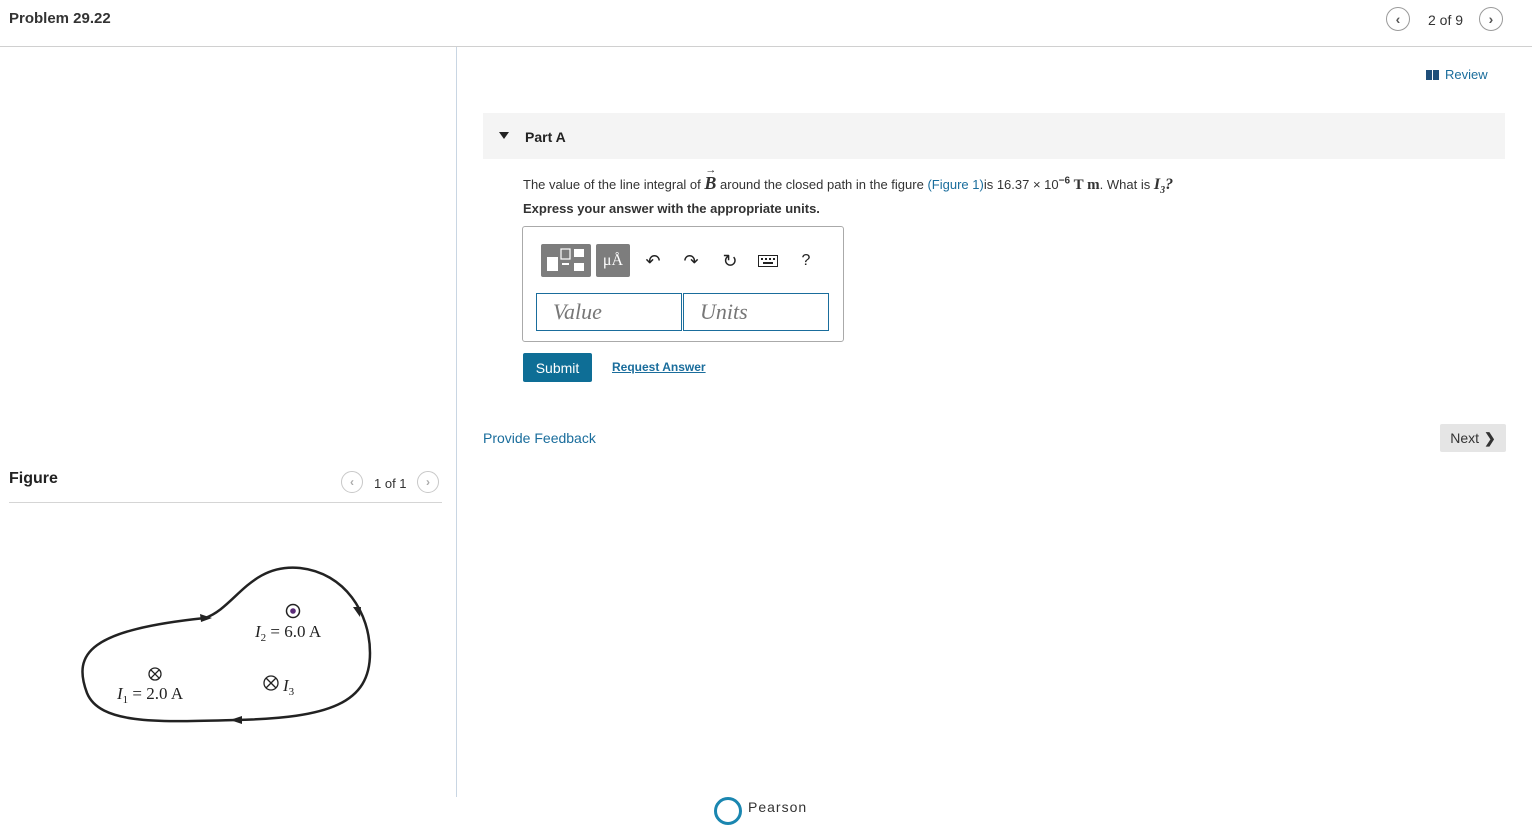 The image size is (1540, 825). I want to click on undo-icon: ↶, so click(653, 261).